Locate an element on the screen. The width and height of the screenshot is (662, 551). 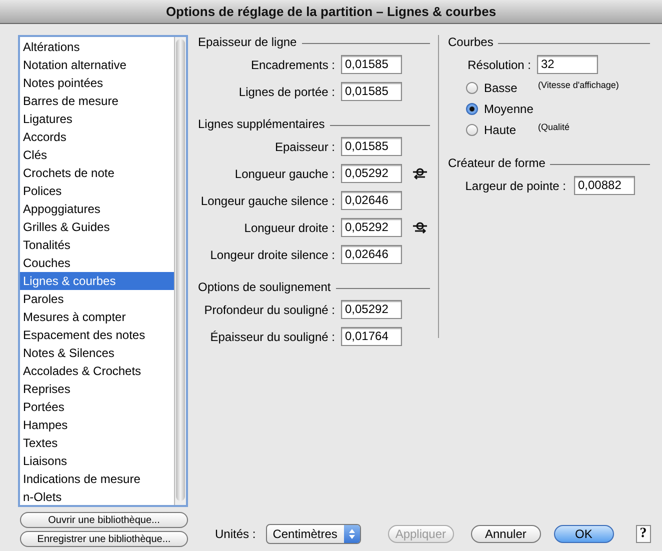
section-title: Courbes is located at coordinates (471, 42).